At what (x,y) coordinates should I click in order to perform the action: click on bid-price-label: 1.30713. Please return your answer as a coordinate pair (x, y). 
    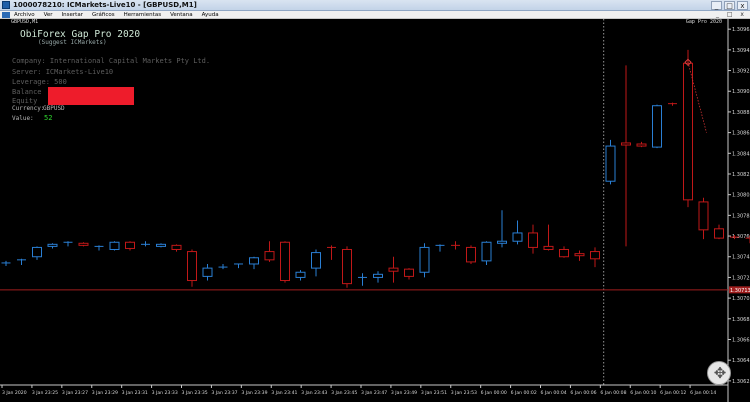
    Looking at the image, I should click on (740, 291).